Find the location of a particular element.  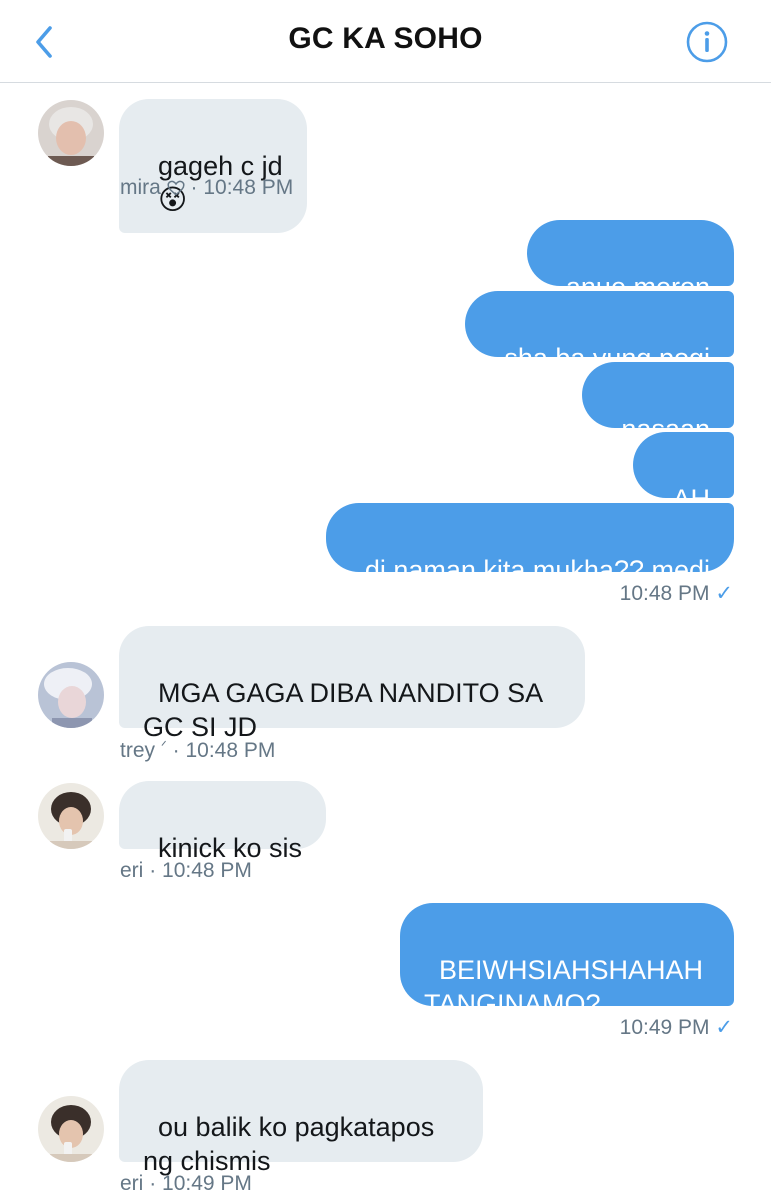

message-bubble: anue meron is located at coordinates (630, 261).